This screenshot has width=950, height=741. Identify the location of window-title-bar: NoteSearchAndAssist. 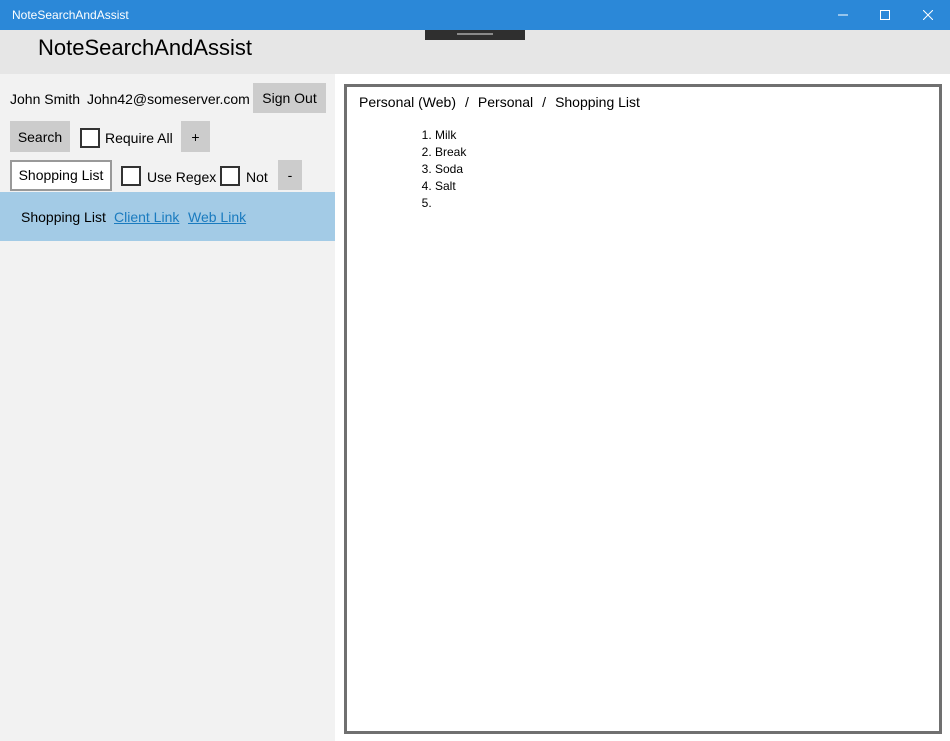
(475, 15).